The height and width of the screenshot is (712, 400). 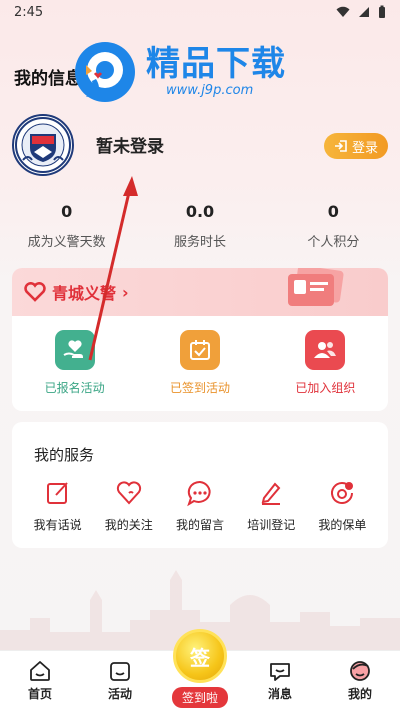 What do you see at coordinates (119, 694) in the screenshot?
I see `nav-label: 活动` at bounding box center [119, 694].